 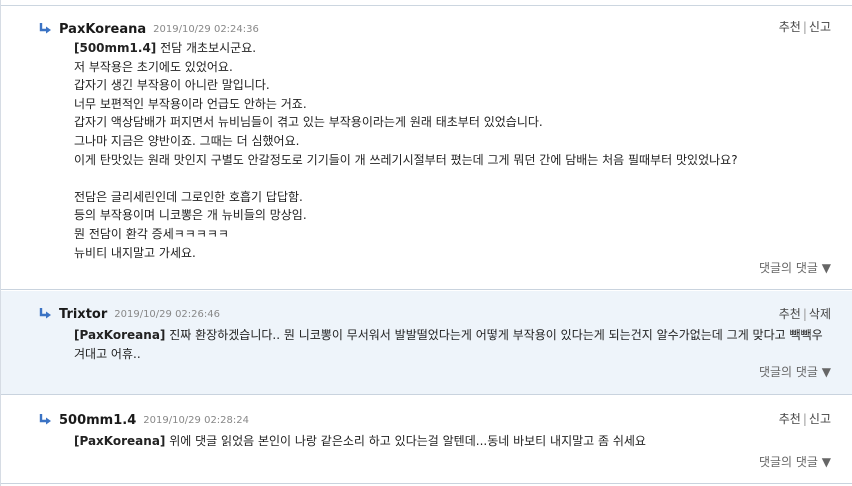 What do you see at coordinates (187, 140) in the screenshot?
I see `comment-line: 그나마 지금은 양반이죠. 그때는 더 심했어요.` at bounding box center [187, 140].